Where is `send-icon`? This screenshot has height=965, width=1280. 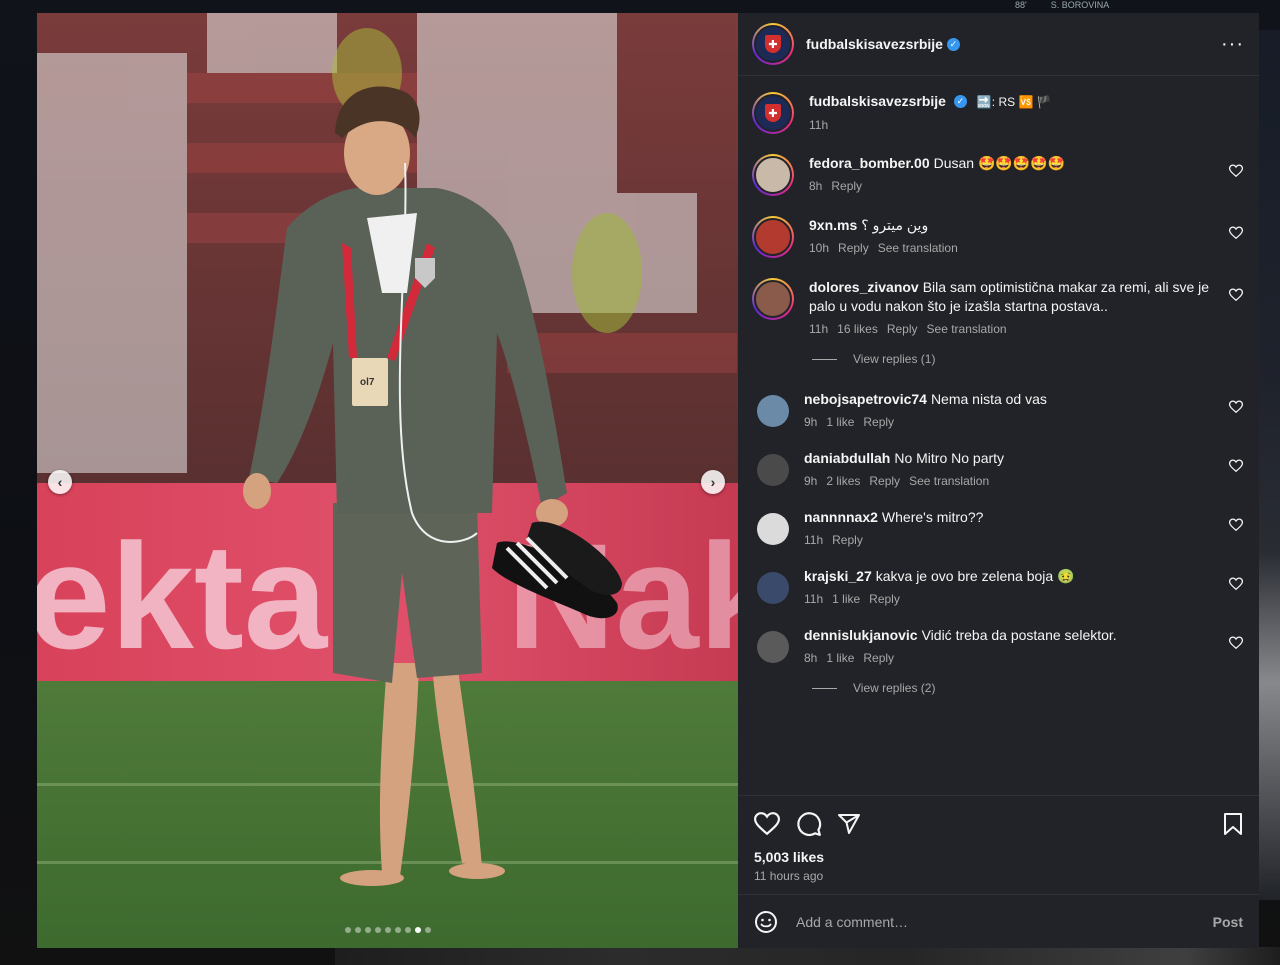 send-icon is located at coordinates (849, 824).